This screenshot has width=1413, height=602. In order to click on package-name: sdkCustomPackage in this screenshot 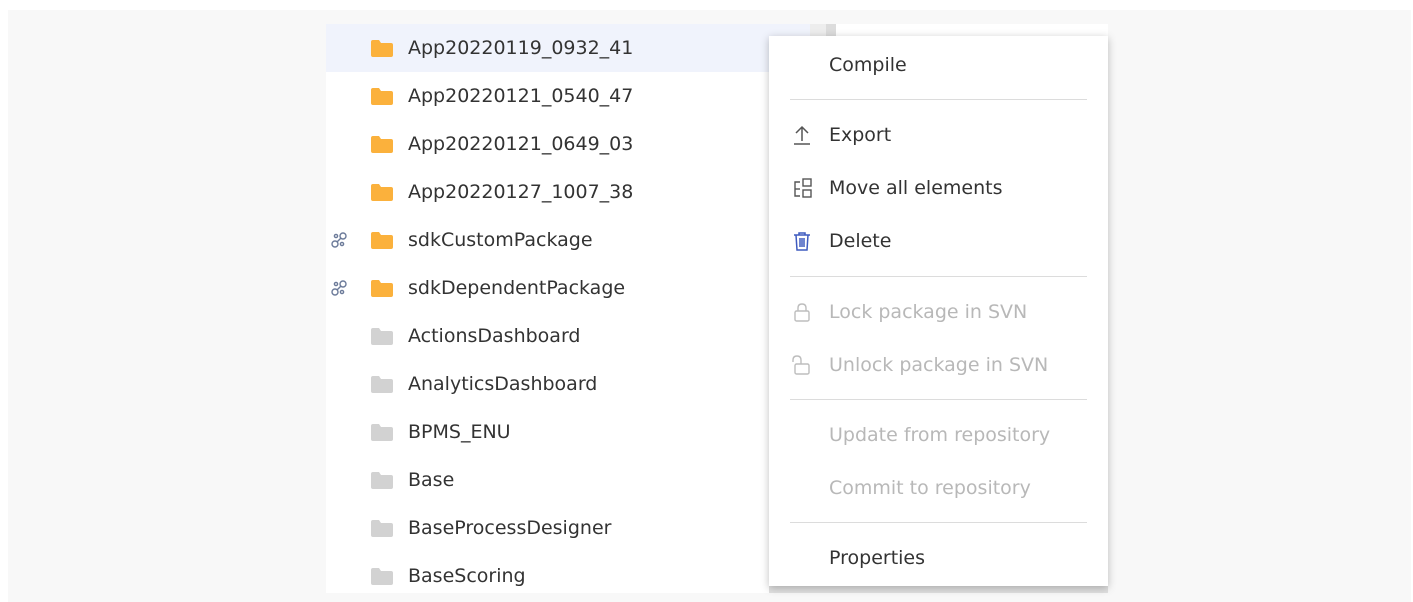, I will do `click(500, 240)`.